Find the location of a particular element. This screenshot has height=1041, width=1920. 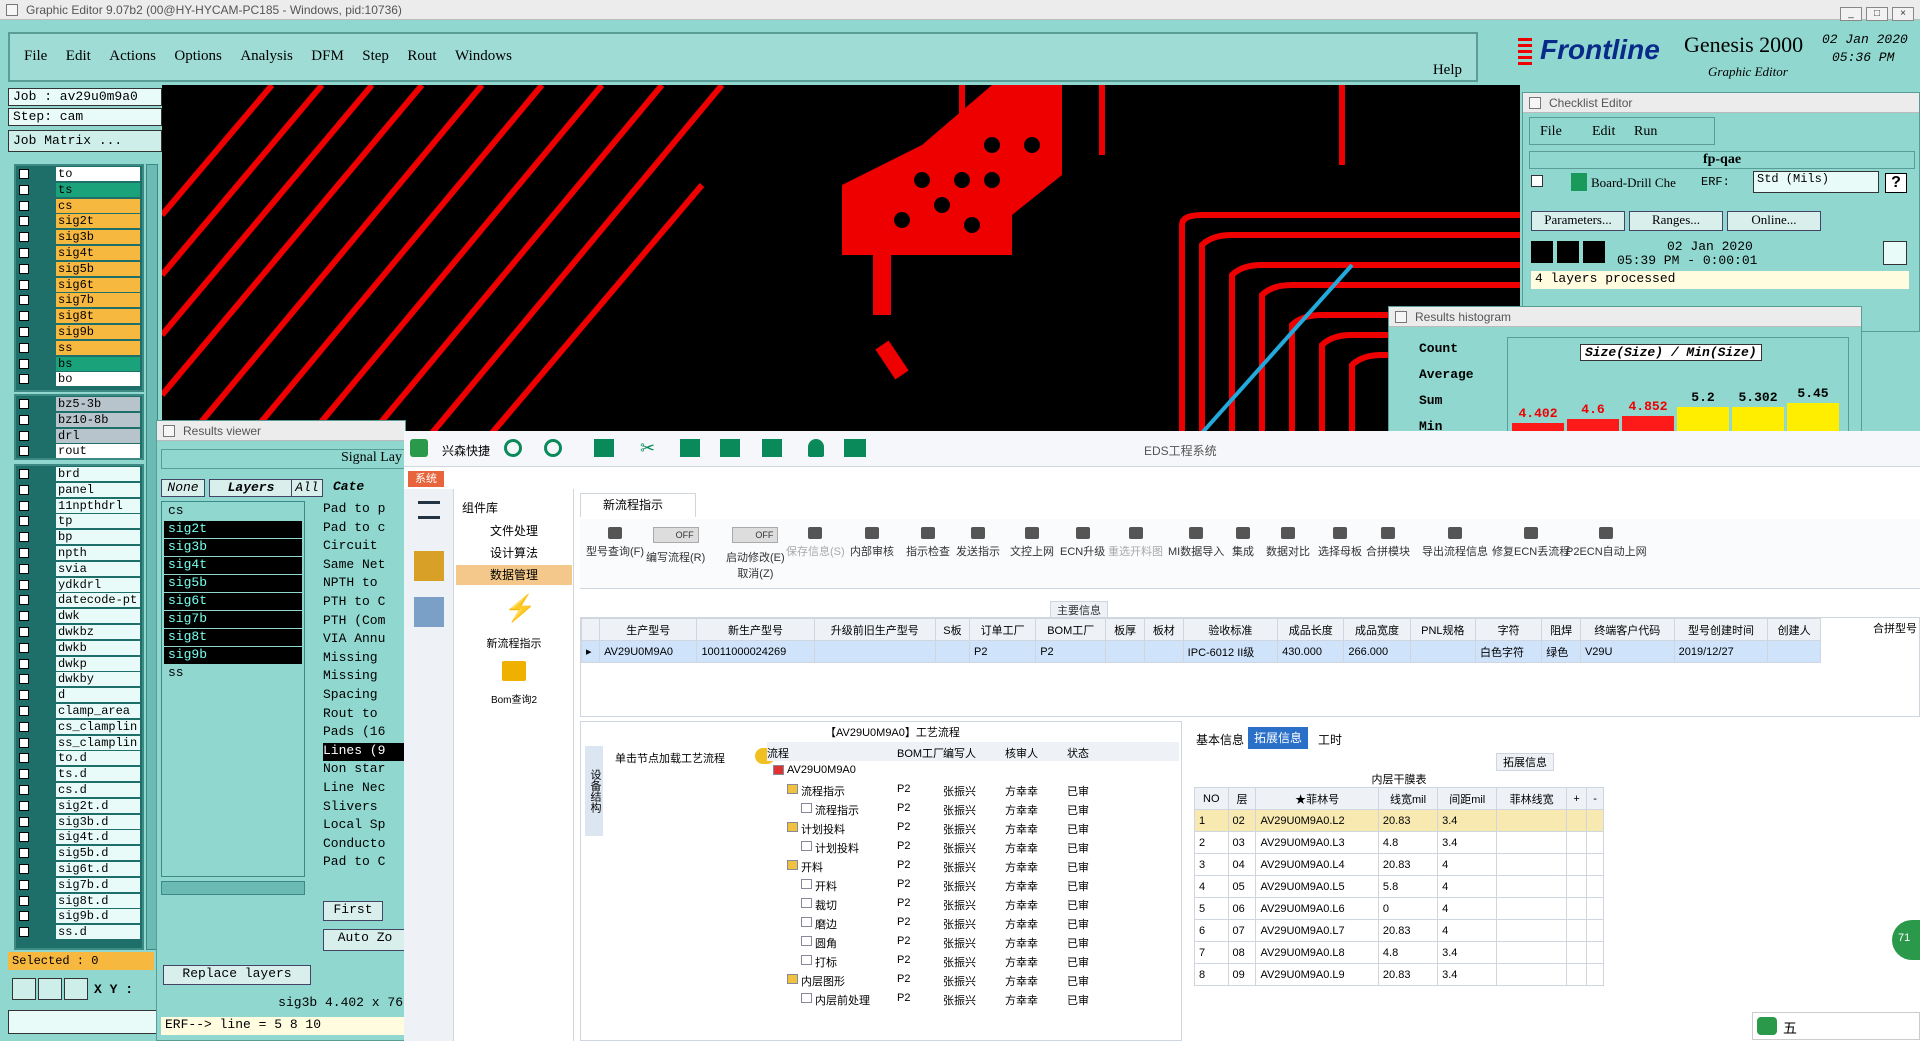

yx-module-icon is located at coordinates (429, 566).